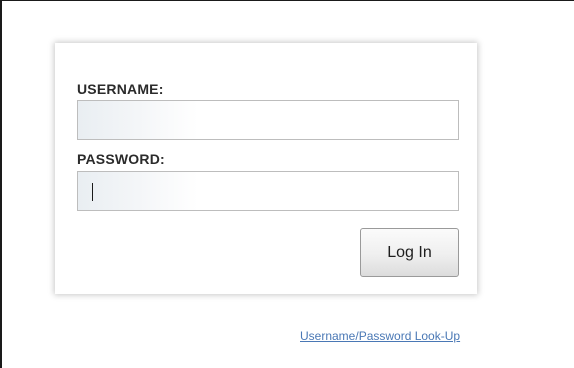  I want to click on password-label: PASSWORD:, so click(121, 159).